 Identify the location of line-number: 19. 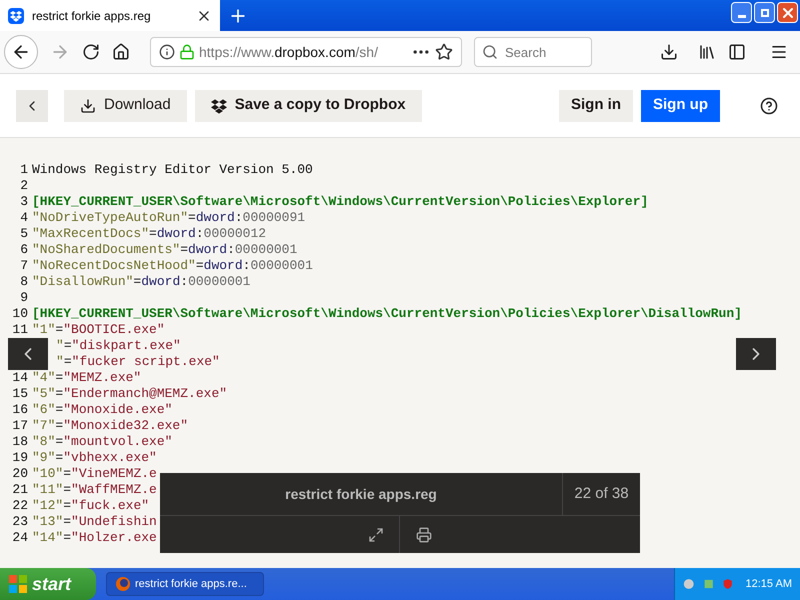
(20, 458).